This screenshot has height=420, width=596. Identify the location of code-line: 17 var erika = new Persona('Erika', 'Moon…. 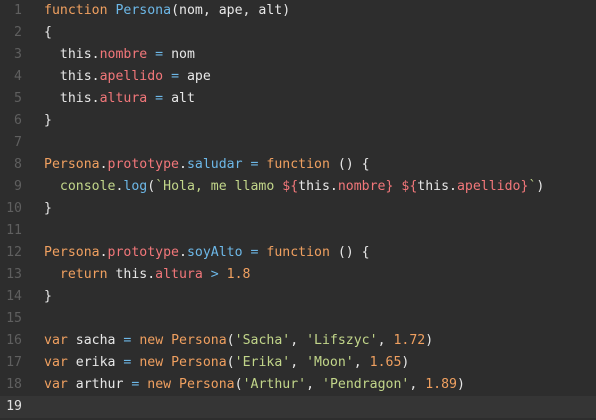
(298, 363).